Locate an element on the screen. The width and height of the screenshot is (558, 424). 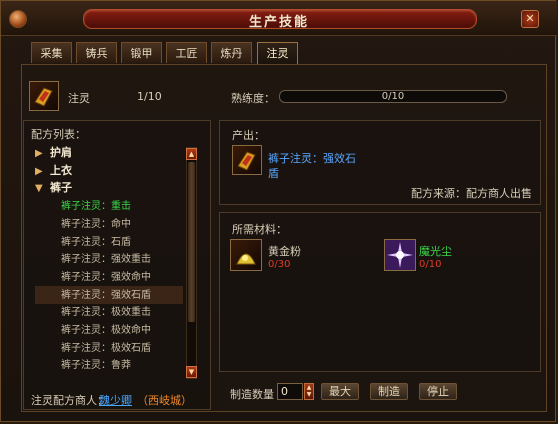
proficiency-bar: 0/10 is located at coordinates (393, 96).